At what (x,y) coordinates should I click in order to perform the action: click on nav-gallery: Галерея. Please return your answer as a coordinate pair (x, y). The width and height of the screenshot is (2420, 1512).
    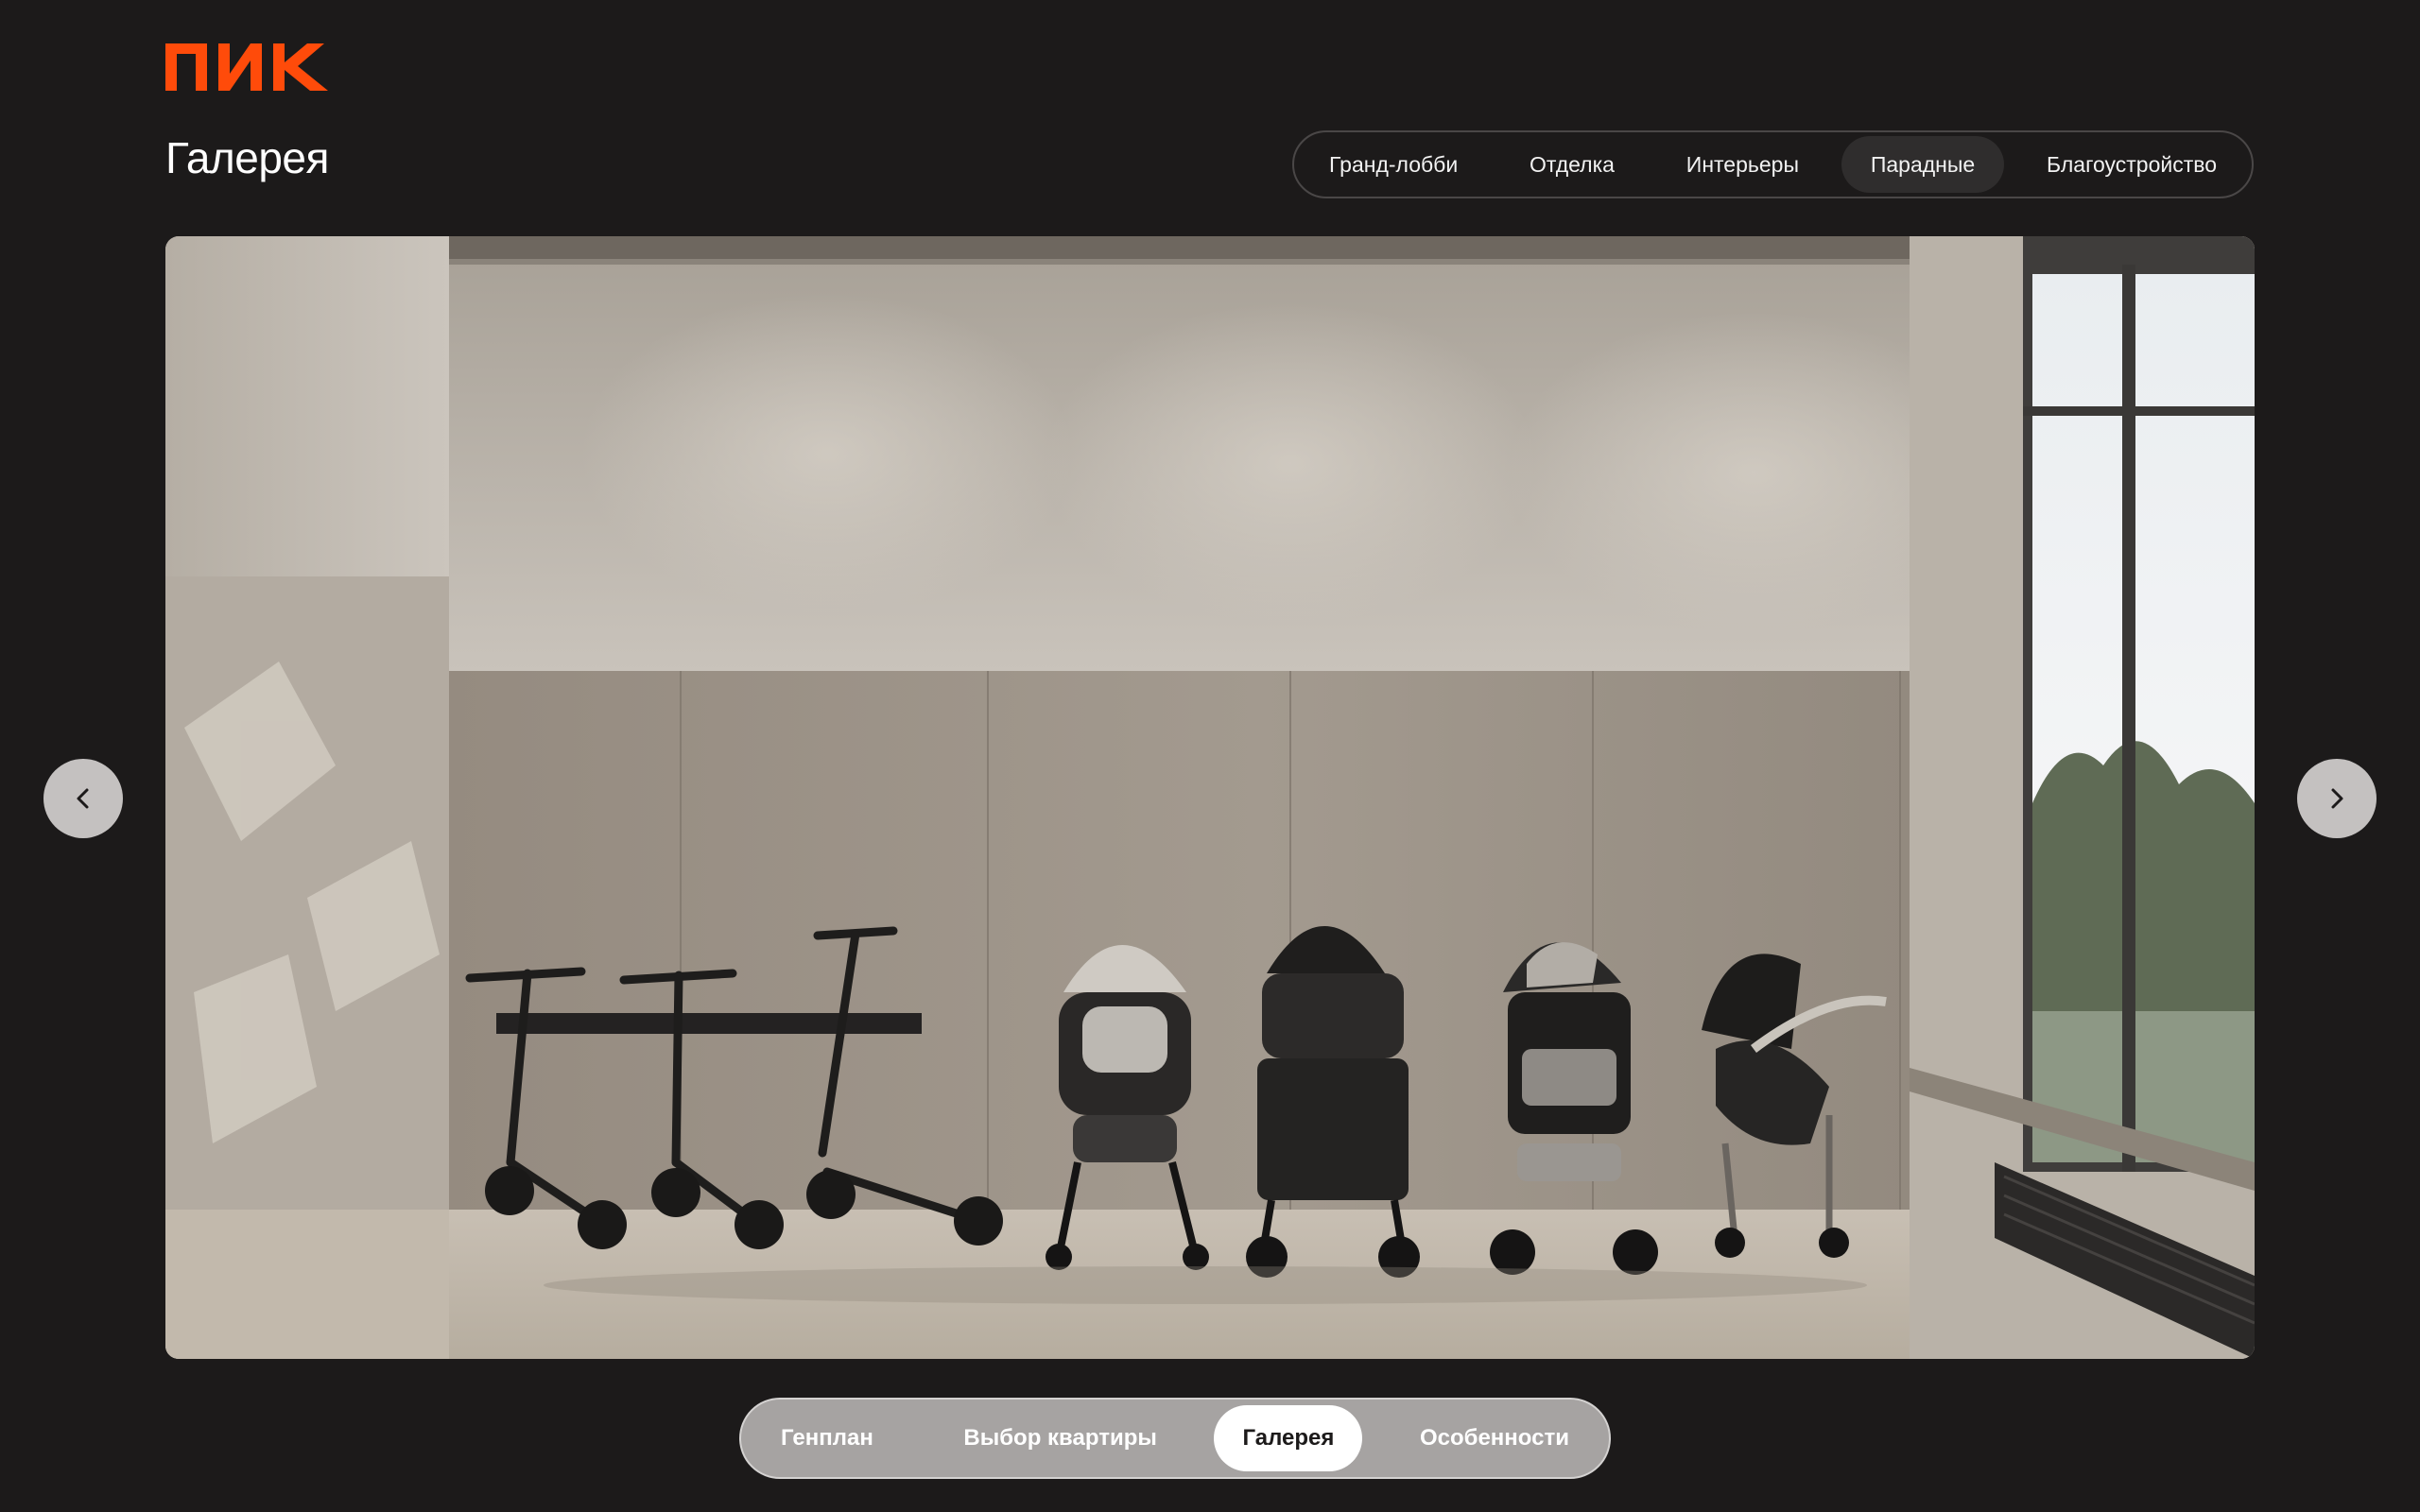
    Looking at the image, I should click on (1288, 1438).